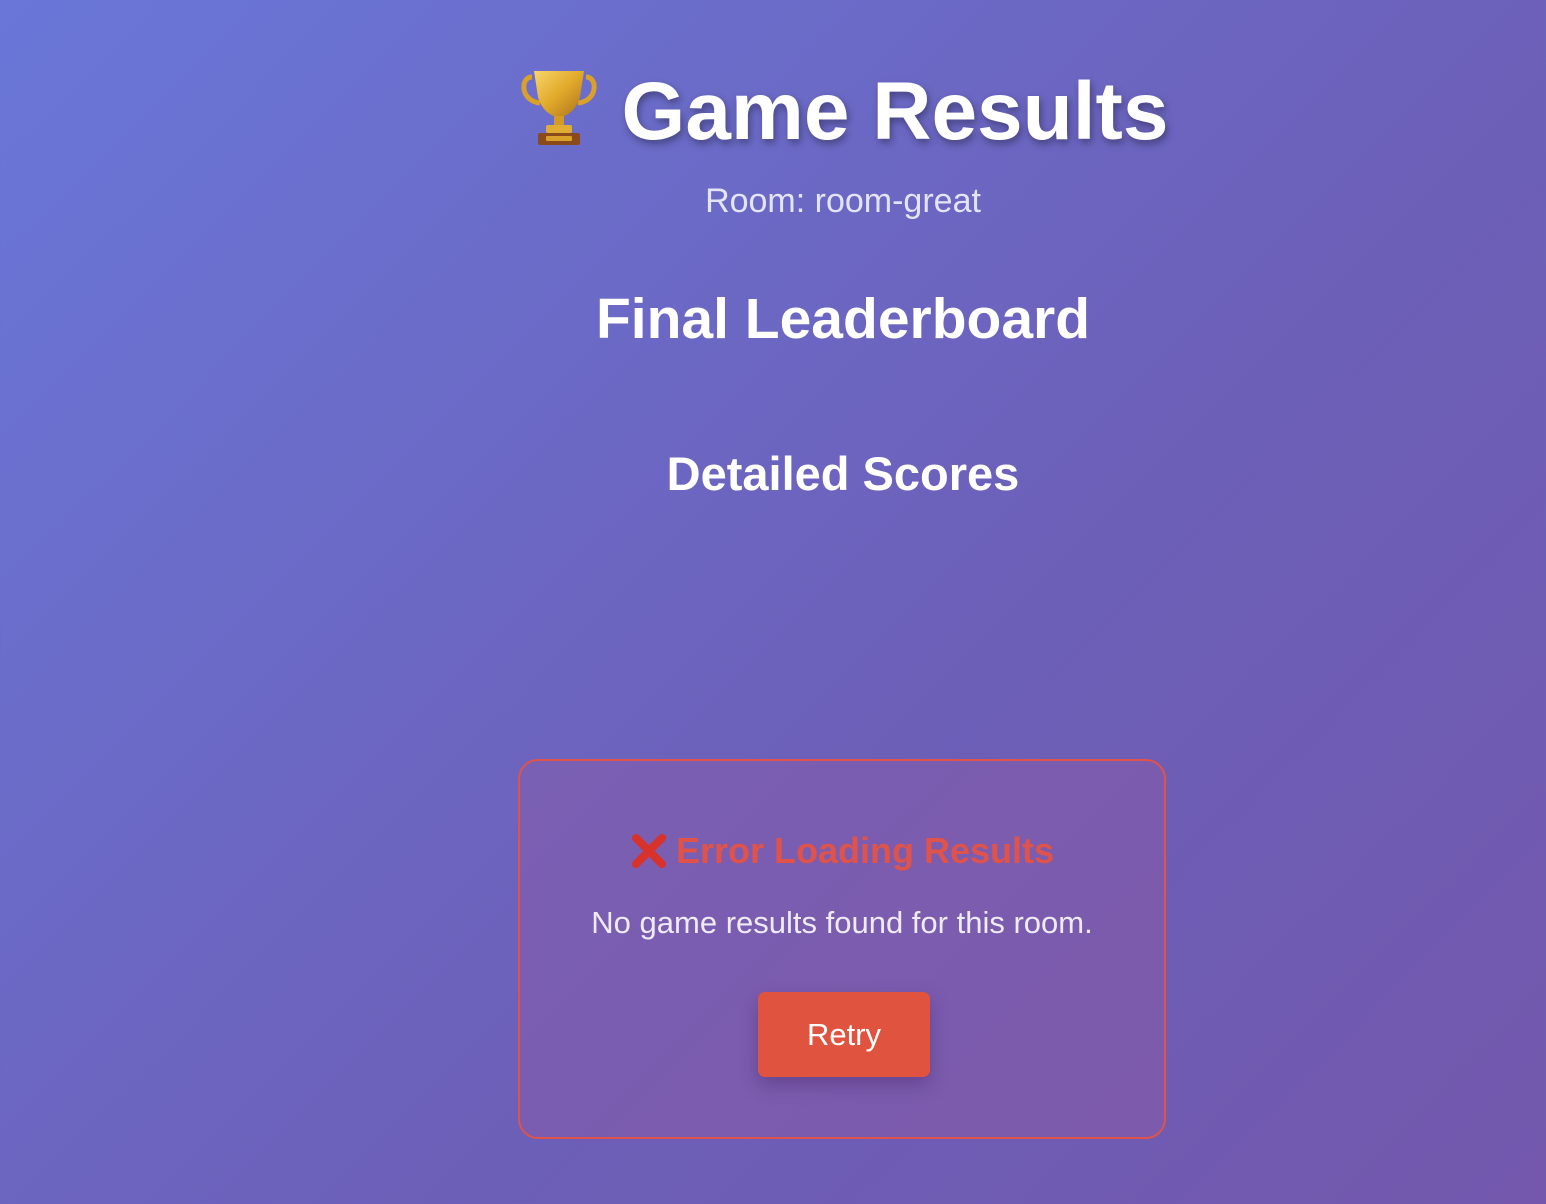 The height and width of the screenshot is (1204, 1546). I want to click on detailed-scores-heading: Detailed Scores, so click(843, 473).